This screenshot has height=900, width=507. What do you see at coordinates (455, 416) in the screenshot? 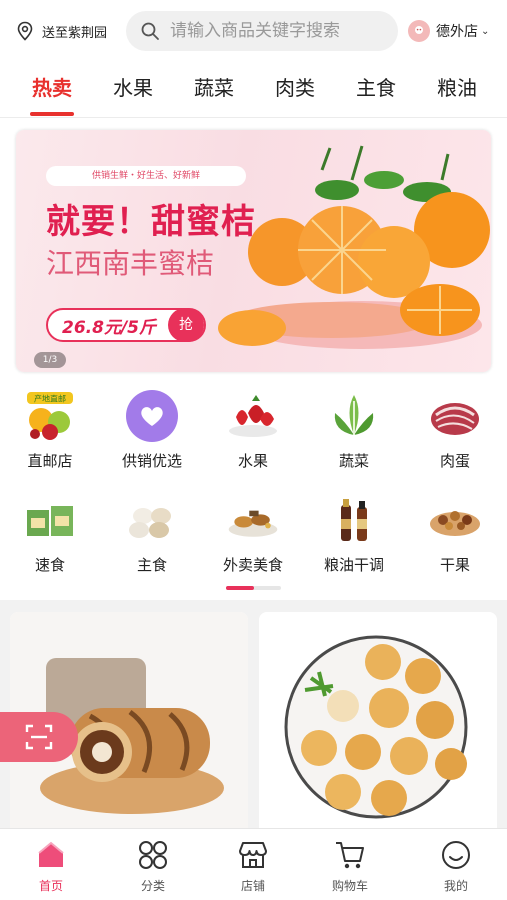
I see `meat-icon` at bounding box center [455, 416].